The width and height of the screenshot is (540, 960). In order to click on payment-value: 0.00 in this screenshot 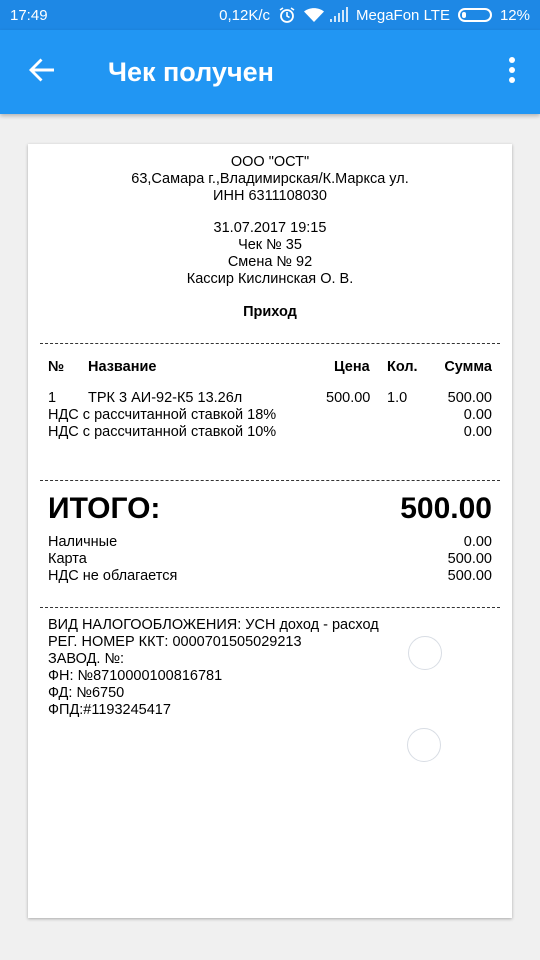, I will do `click(477, 542)`.